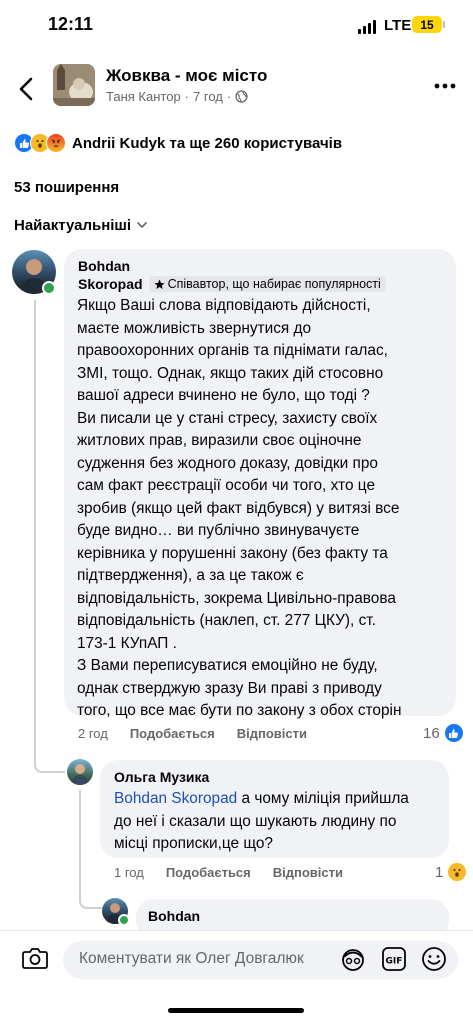 The width and height of the screenshot is (473, 1025). I want to click on post-time: 7 год, so click(208, 96).